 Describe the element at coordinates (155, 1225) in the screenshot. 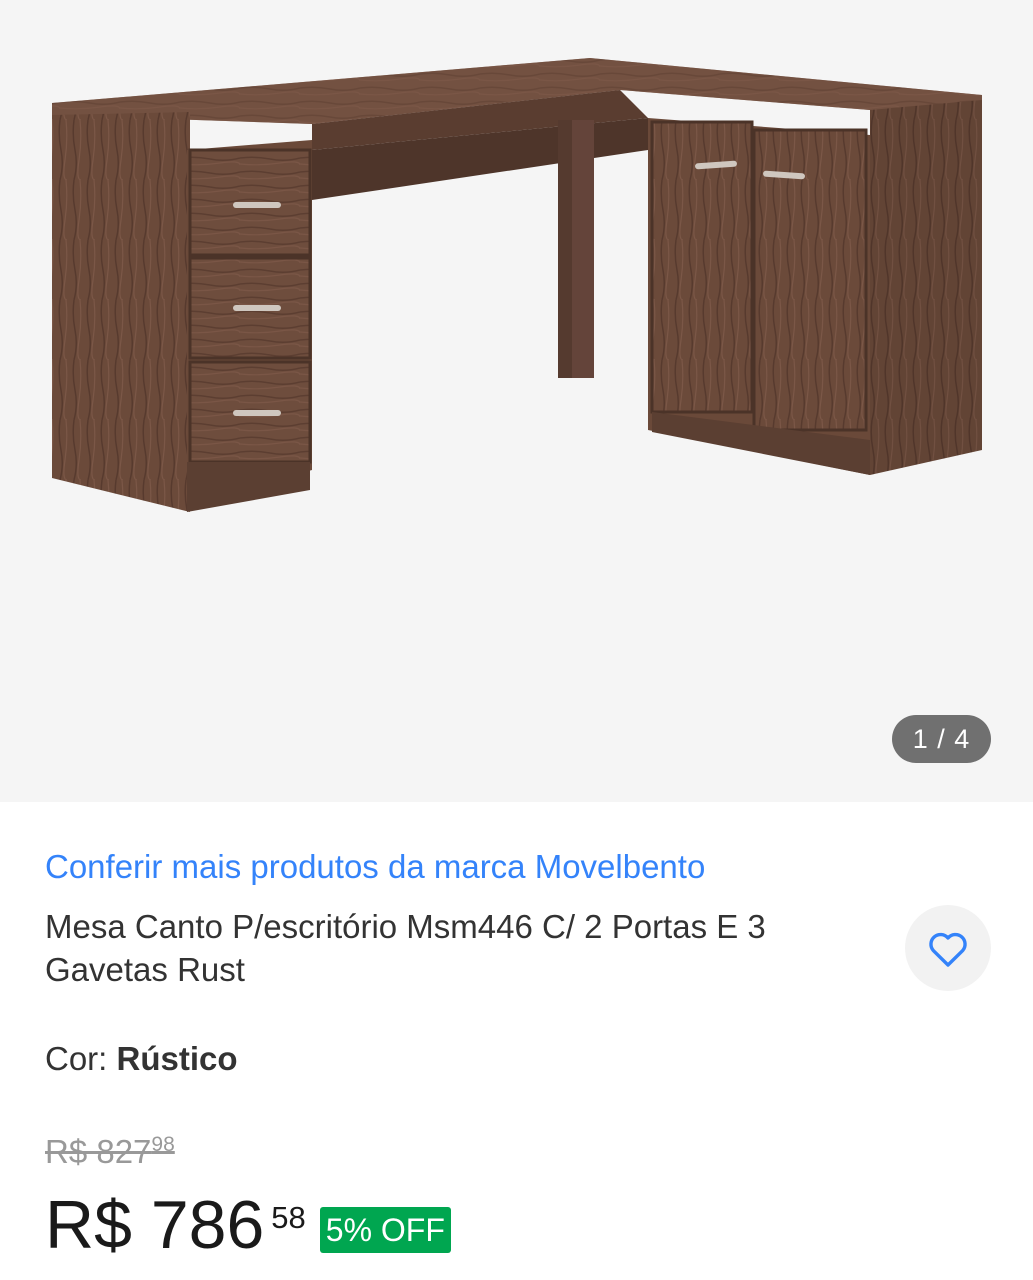

I see `price-amount: R$ 786` at that location.